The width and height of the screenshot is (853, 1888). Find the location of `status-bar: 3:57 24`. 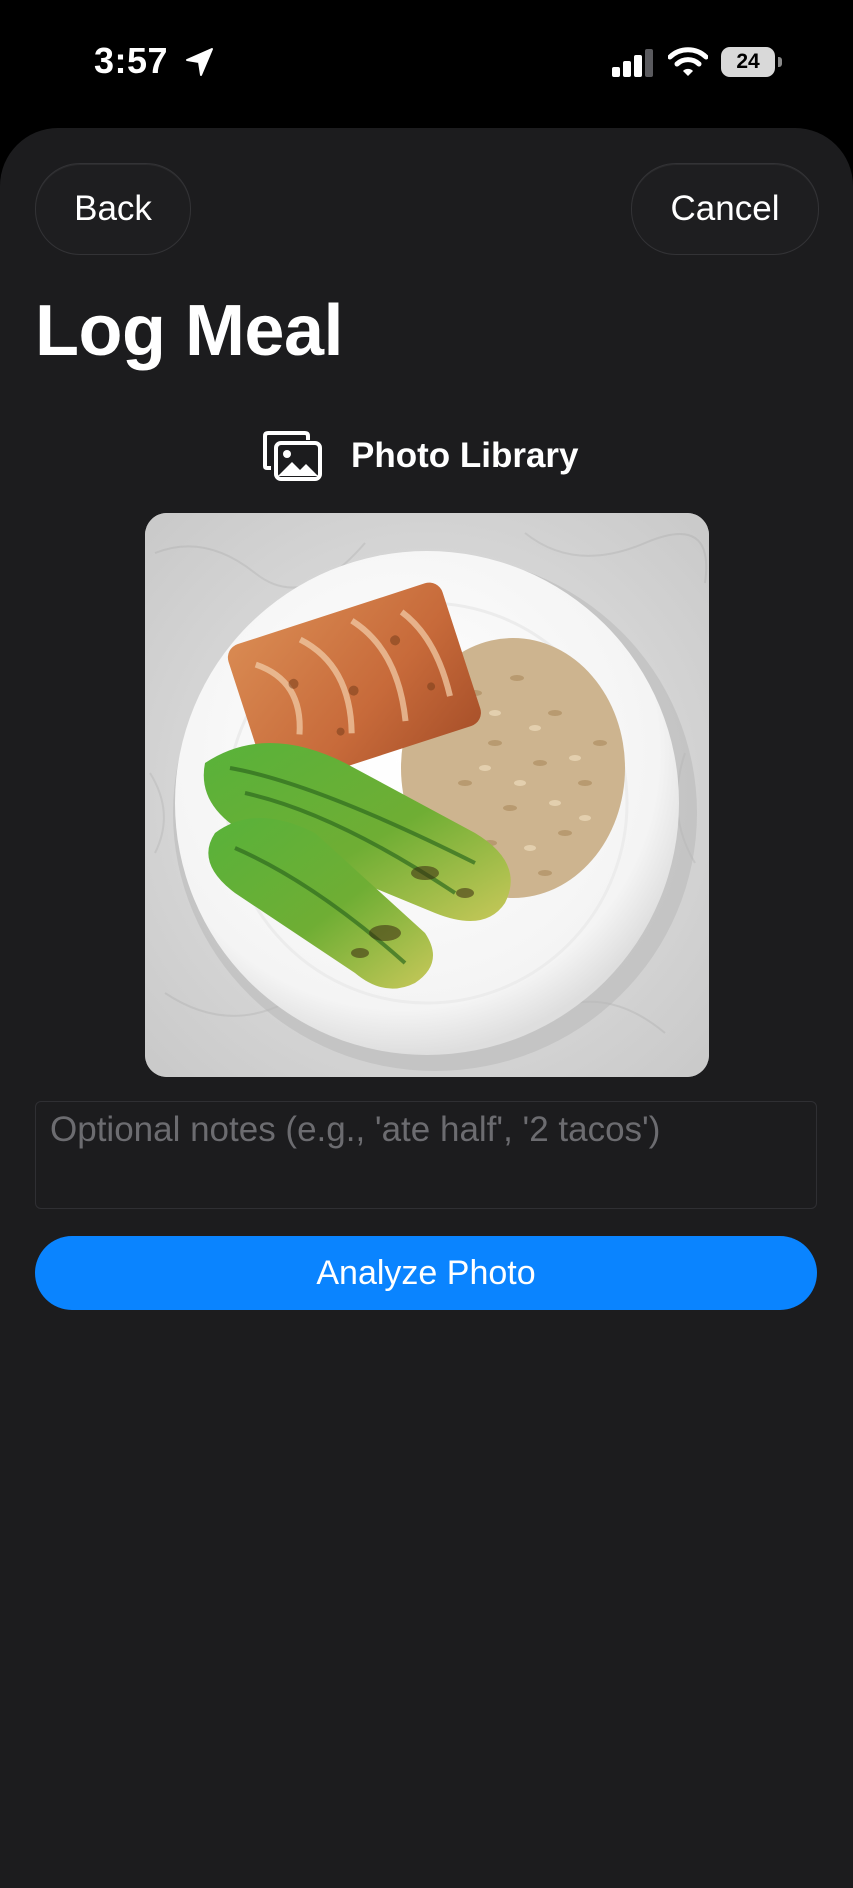

status-bar: 3:57 24 is located at coordinates (426, 60).